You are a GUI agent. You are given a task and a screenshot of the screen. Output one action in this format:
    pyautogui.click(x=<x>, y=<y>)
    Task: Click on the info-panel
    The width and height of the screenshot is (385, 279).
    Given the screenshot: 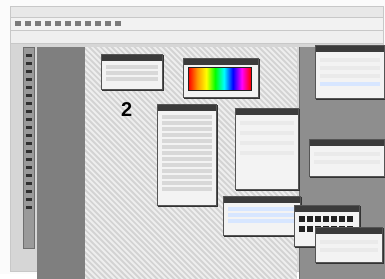 What is the action you would take?
    pyautogui.click(x=132, y=72)
    